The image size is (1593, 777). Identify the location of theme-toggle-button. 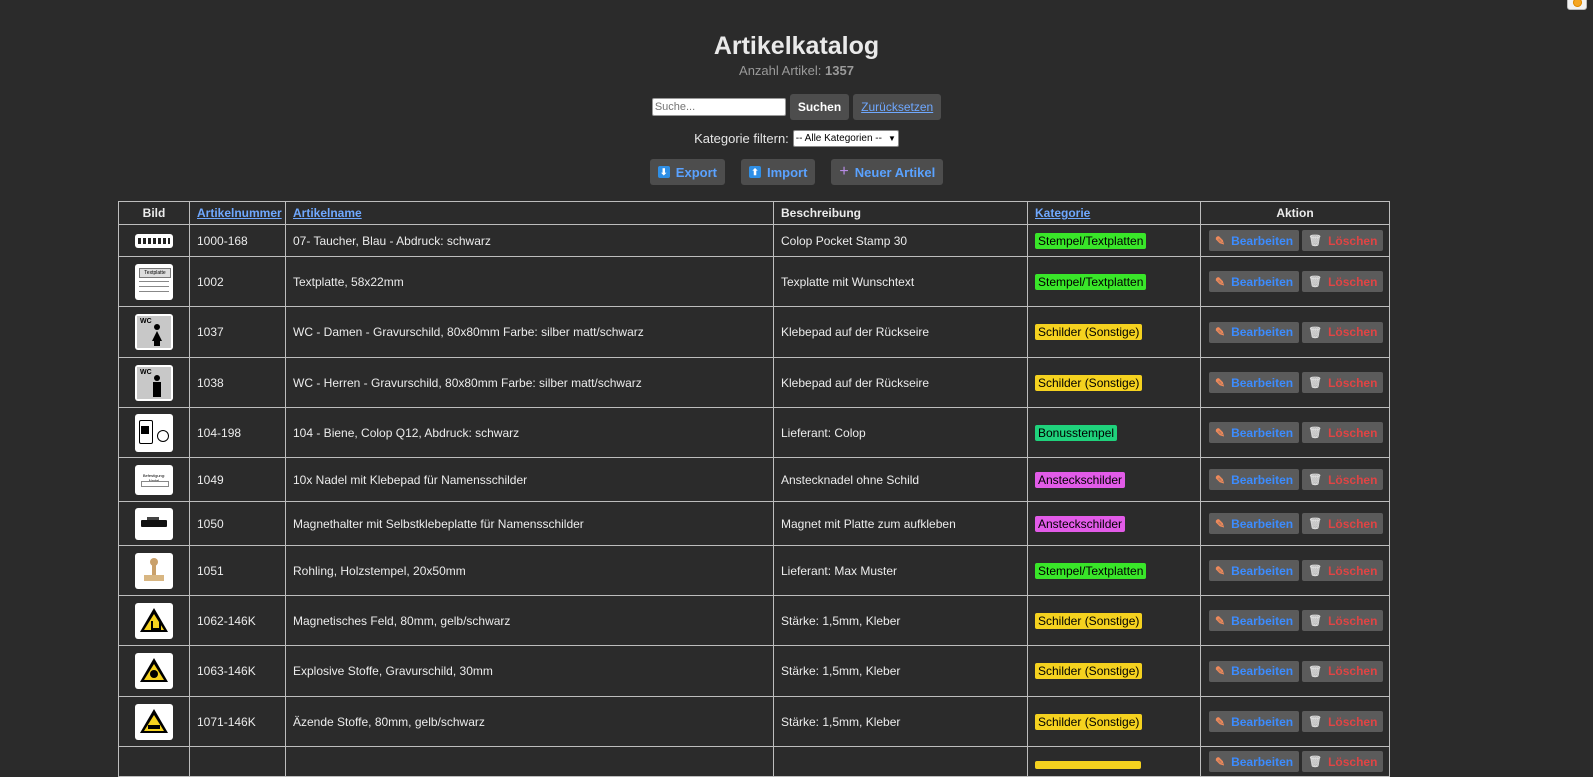
(1577, 5).